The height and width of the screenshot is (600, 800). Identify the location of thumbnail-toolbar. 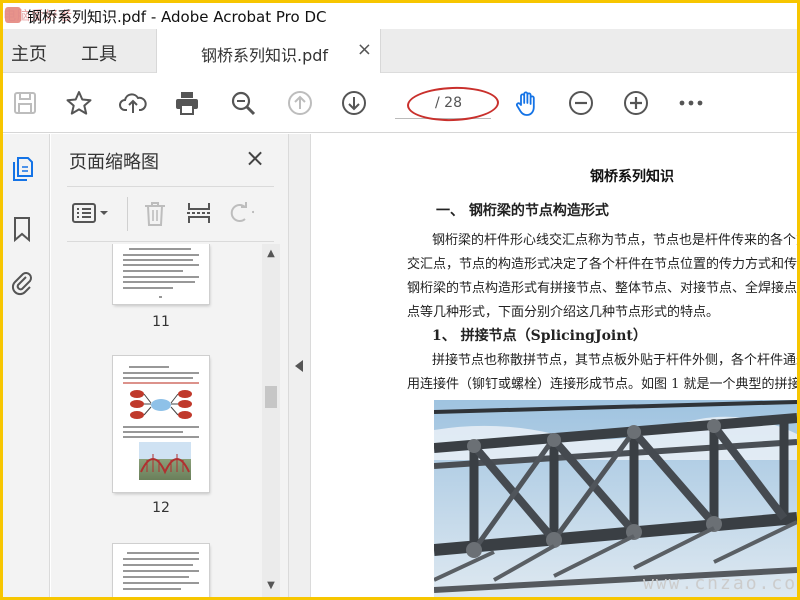
(170, 214).